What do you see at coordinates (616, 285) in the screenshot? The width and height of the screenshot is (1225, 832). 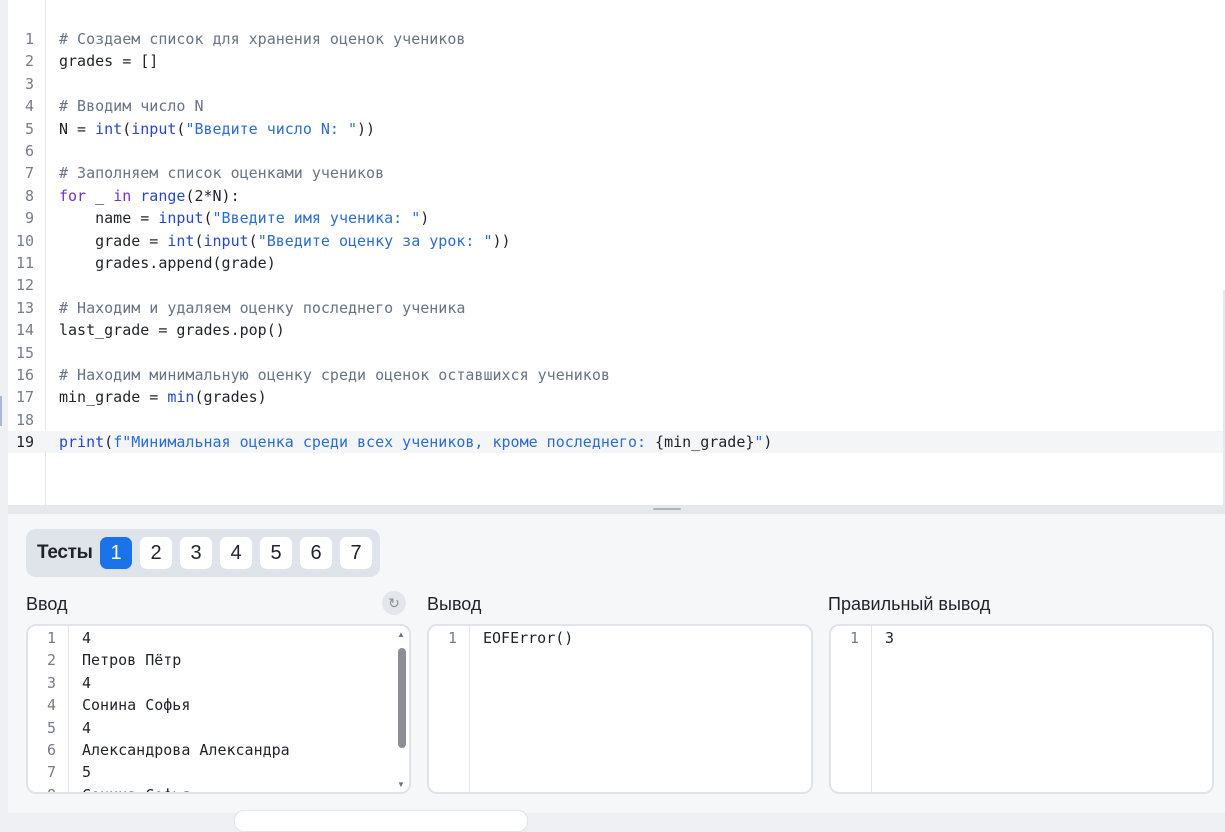 I see `code-line: 12` at bounding box center [616, 285].